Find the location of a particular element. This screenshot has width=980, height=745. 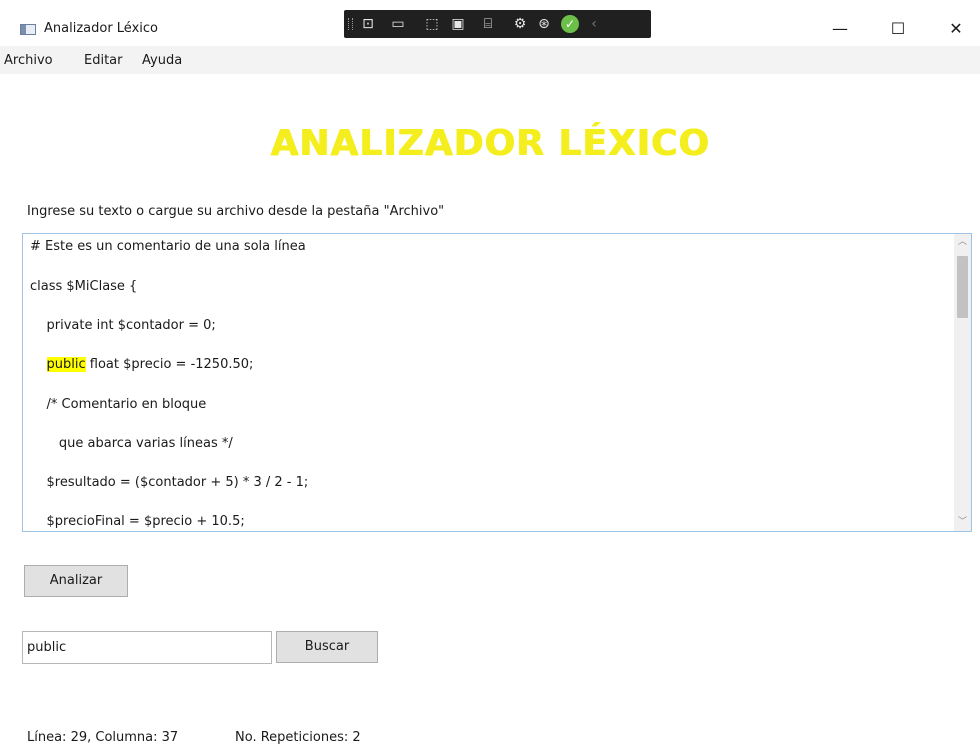

toolbar-grip-icon is located at coordinates (350, 24).